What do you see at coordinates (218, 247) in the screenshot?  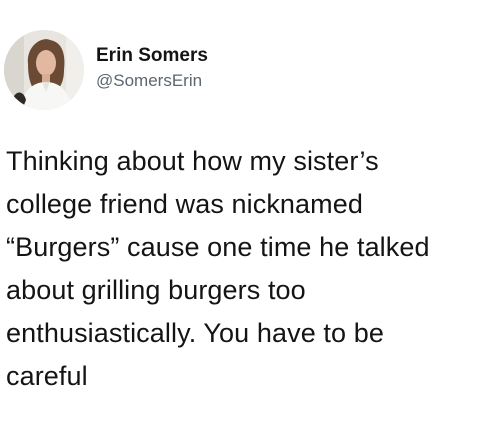 I see `tweet-text-line: “Burgers” cause one time he talked` at bounding box center [218, 247].